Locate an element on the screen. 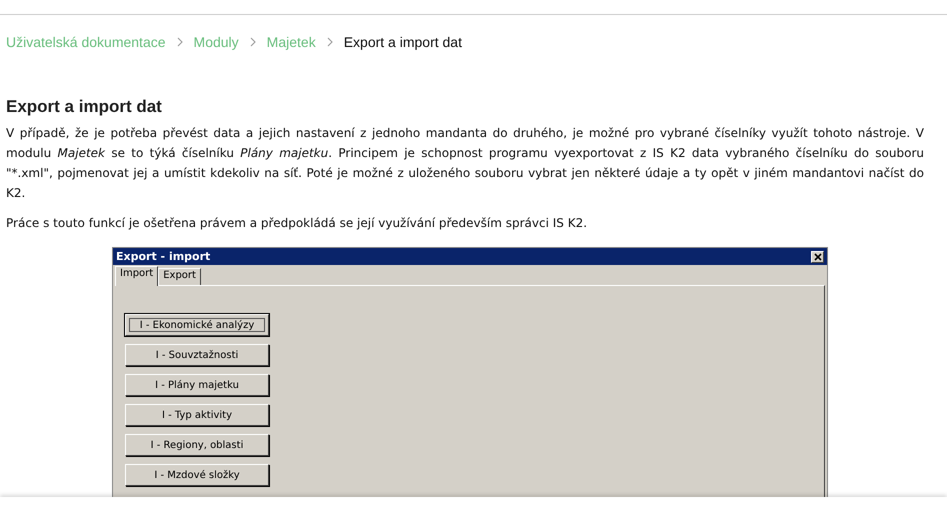 The height and width of the screenshot is (517, 947). import-button: I - Ekonomické analýzy is located at coordinates (197, 325).